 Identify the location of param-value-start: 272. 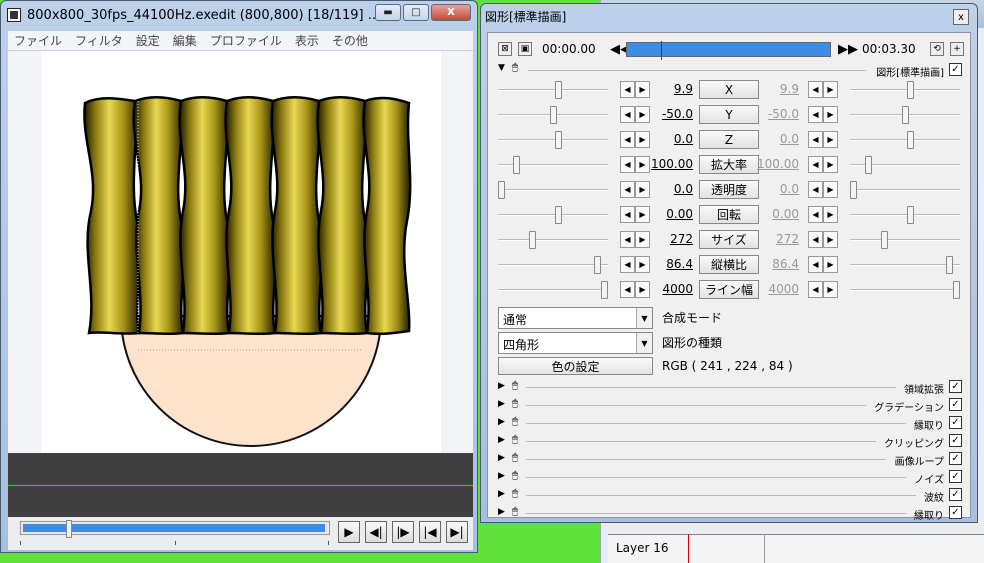
(665, 239).